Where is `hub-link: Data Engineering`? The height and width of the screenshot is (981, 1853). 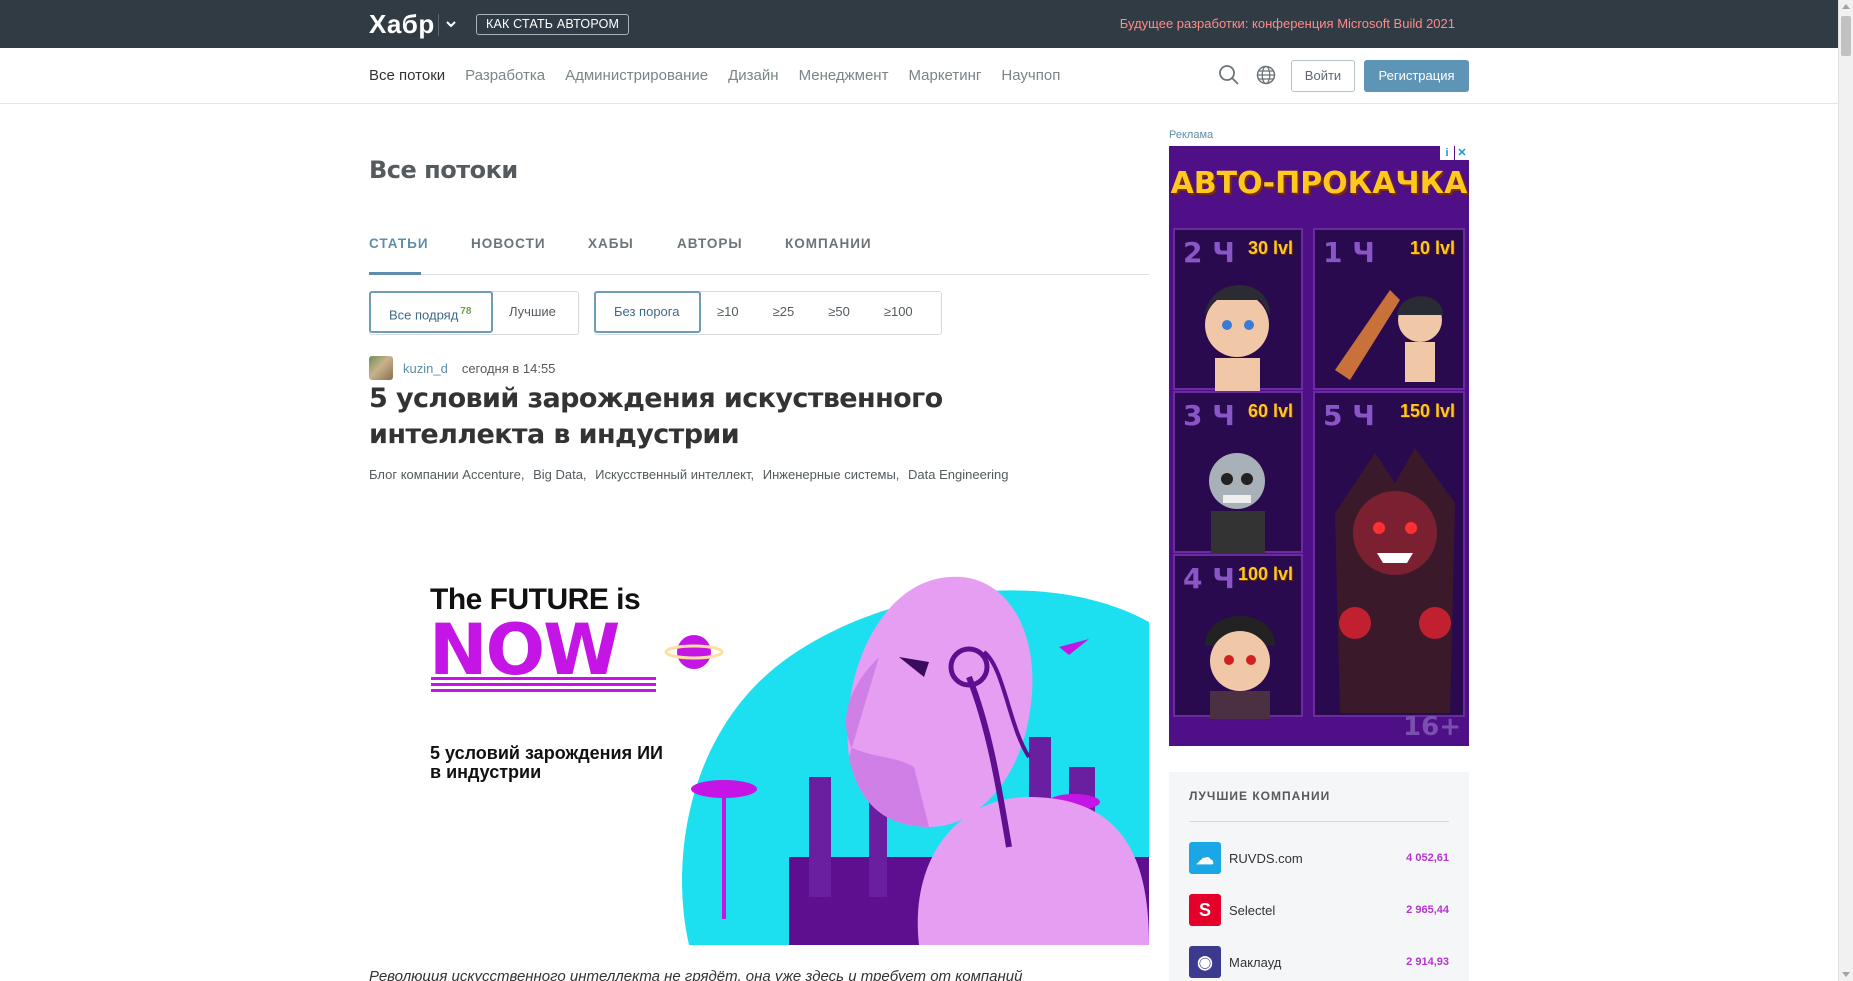 hub-link: Data Engineering is located at coordinates (958, 474).